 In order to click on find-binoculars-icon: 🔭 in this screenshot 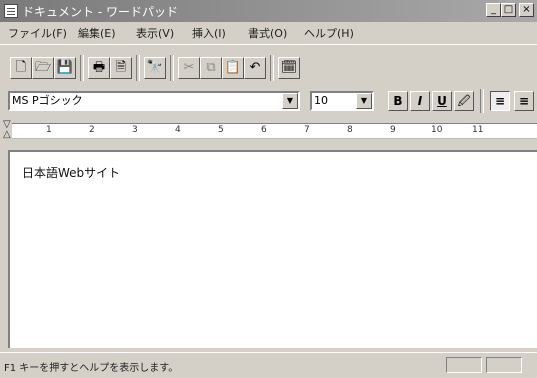, I will do `click(155, 68)`.